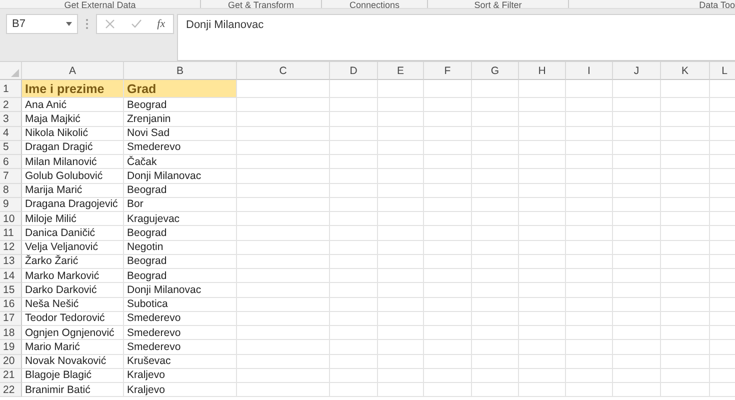  Describe the element at coordinates (11, 233) in the screenshot. I see `row-header: 11` at that location.